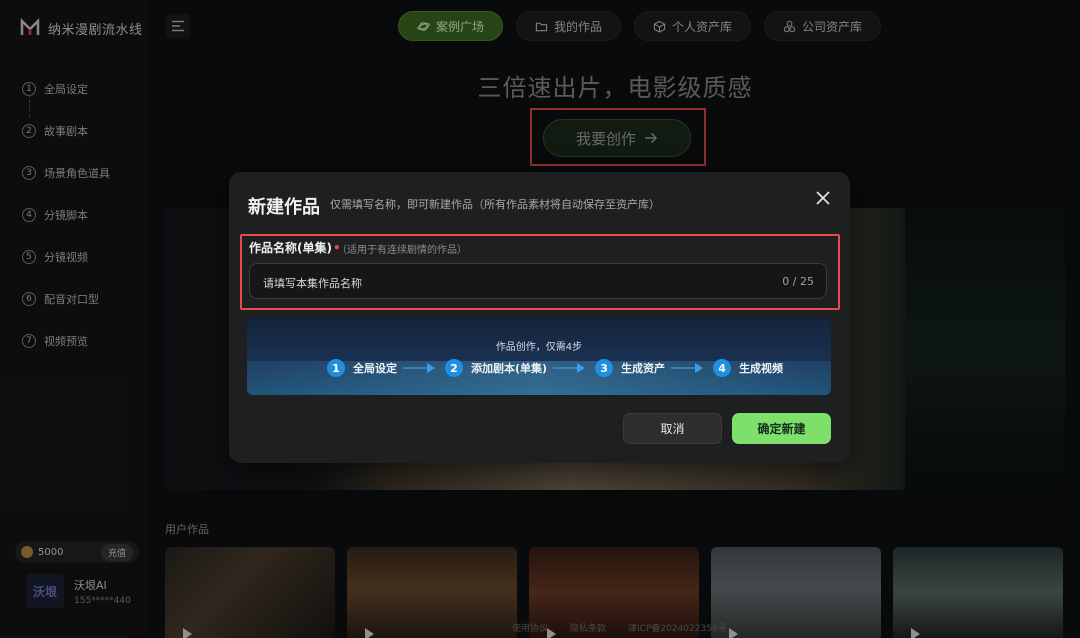 This screenshot has height=638, width=1080. What do you see at coordinates (538, 281) in the screenshot?
I see `work-name-input: 请填写本集作品名称 0 / 25` at bounding box center [538, 281].